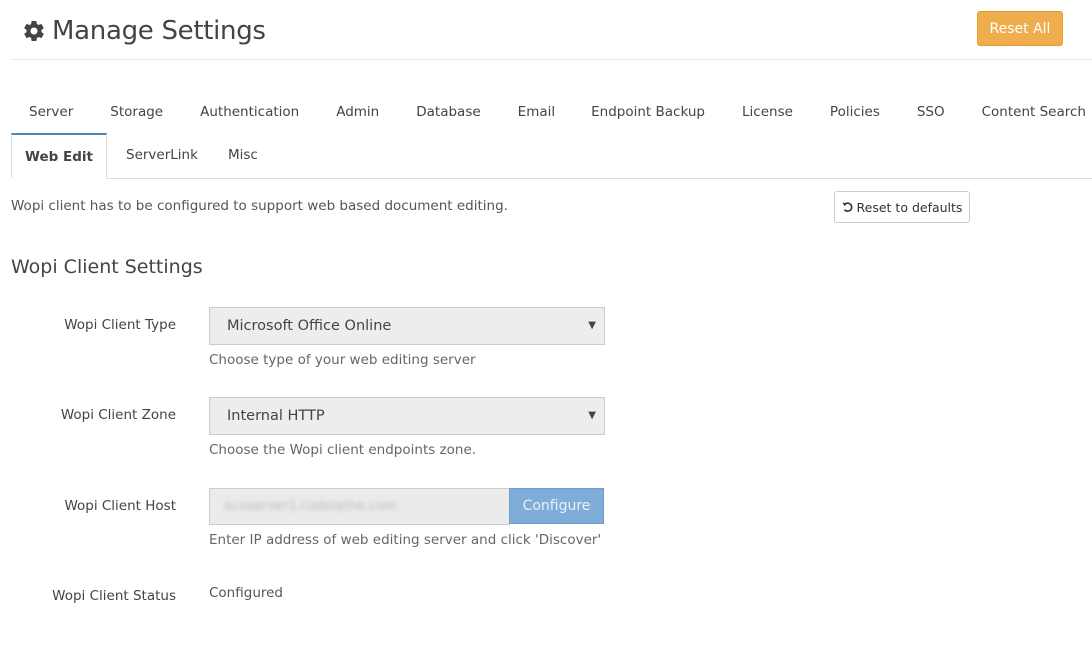 The height and width of the screenshot is (652, 1092). What do you see at coordinates (551, 156) in the screenshot?
I see `settings-tabs-row2: Web Edit ServerLink Misc` at bounding box center [551, 156].